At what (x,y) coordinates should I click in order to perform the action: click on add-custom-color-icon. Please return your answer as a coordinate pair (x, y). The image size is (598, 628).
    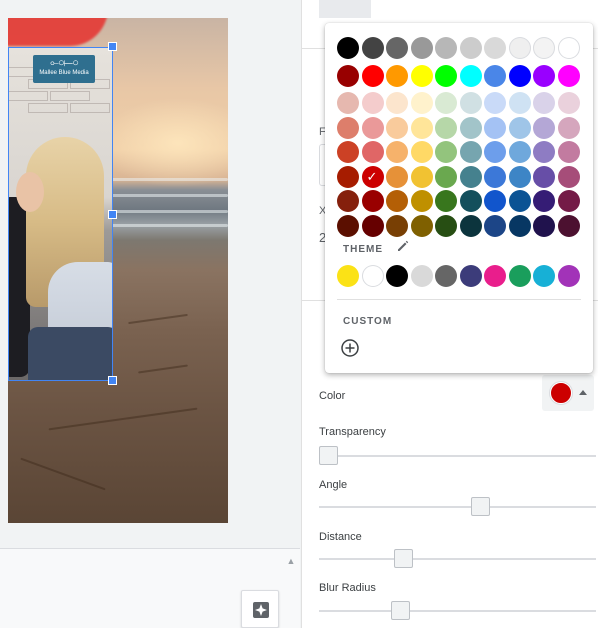
    Looking at the image, I should click on (350, 348).